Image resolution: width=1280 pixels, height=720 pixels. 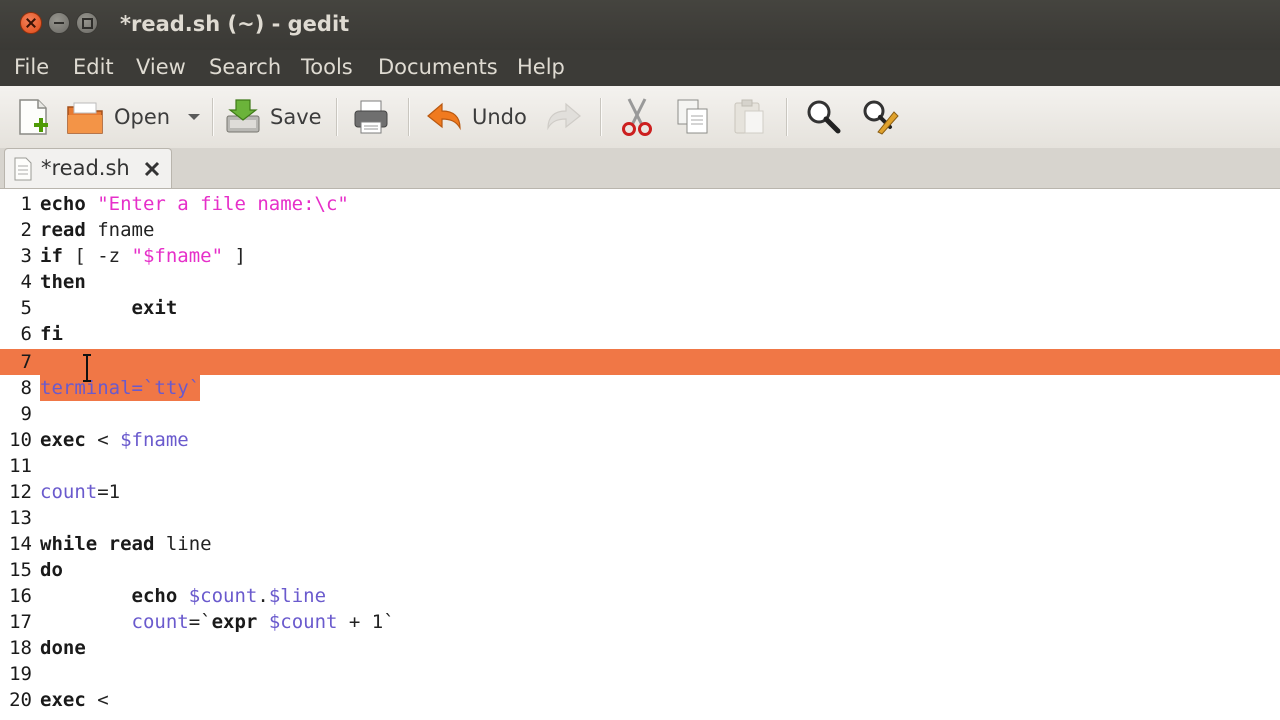 I want to click on find-replace-icon, so click(x=881, y=117).